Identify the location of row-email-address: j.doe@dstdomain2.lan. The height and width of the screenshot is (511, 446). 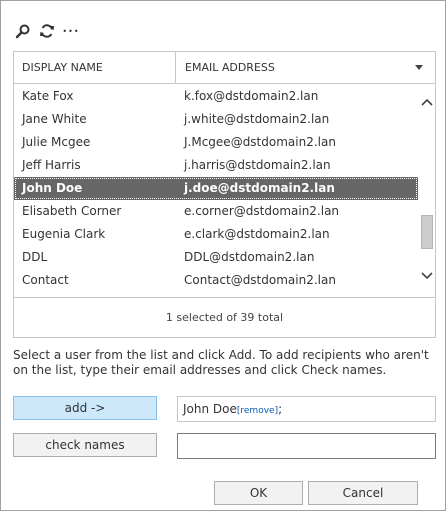
(259, 188).